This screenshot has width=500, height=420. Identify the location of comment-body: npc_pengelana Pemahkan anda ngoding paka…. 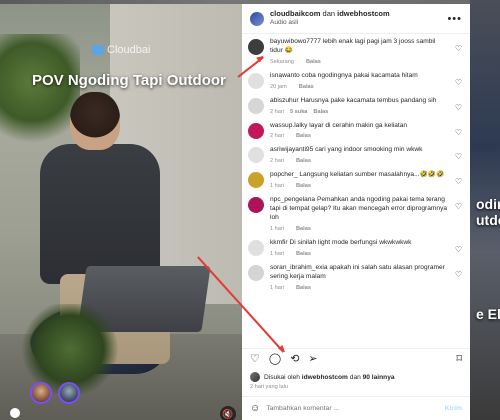
(366, 214).